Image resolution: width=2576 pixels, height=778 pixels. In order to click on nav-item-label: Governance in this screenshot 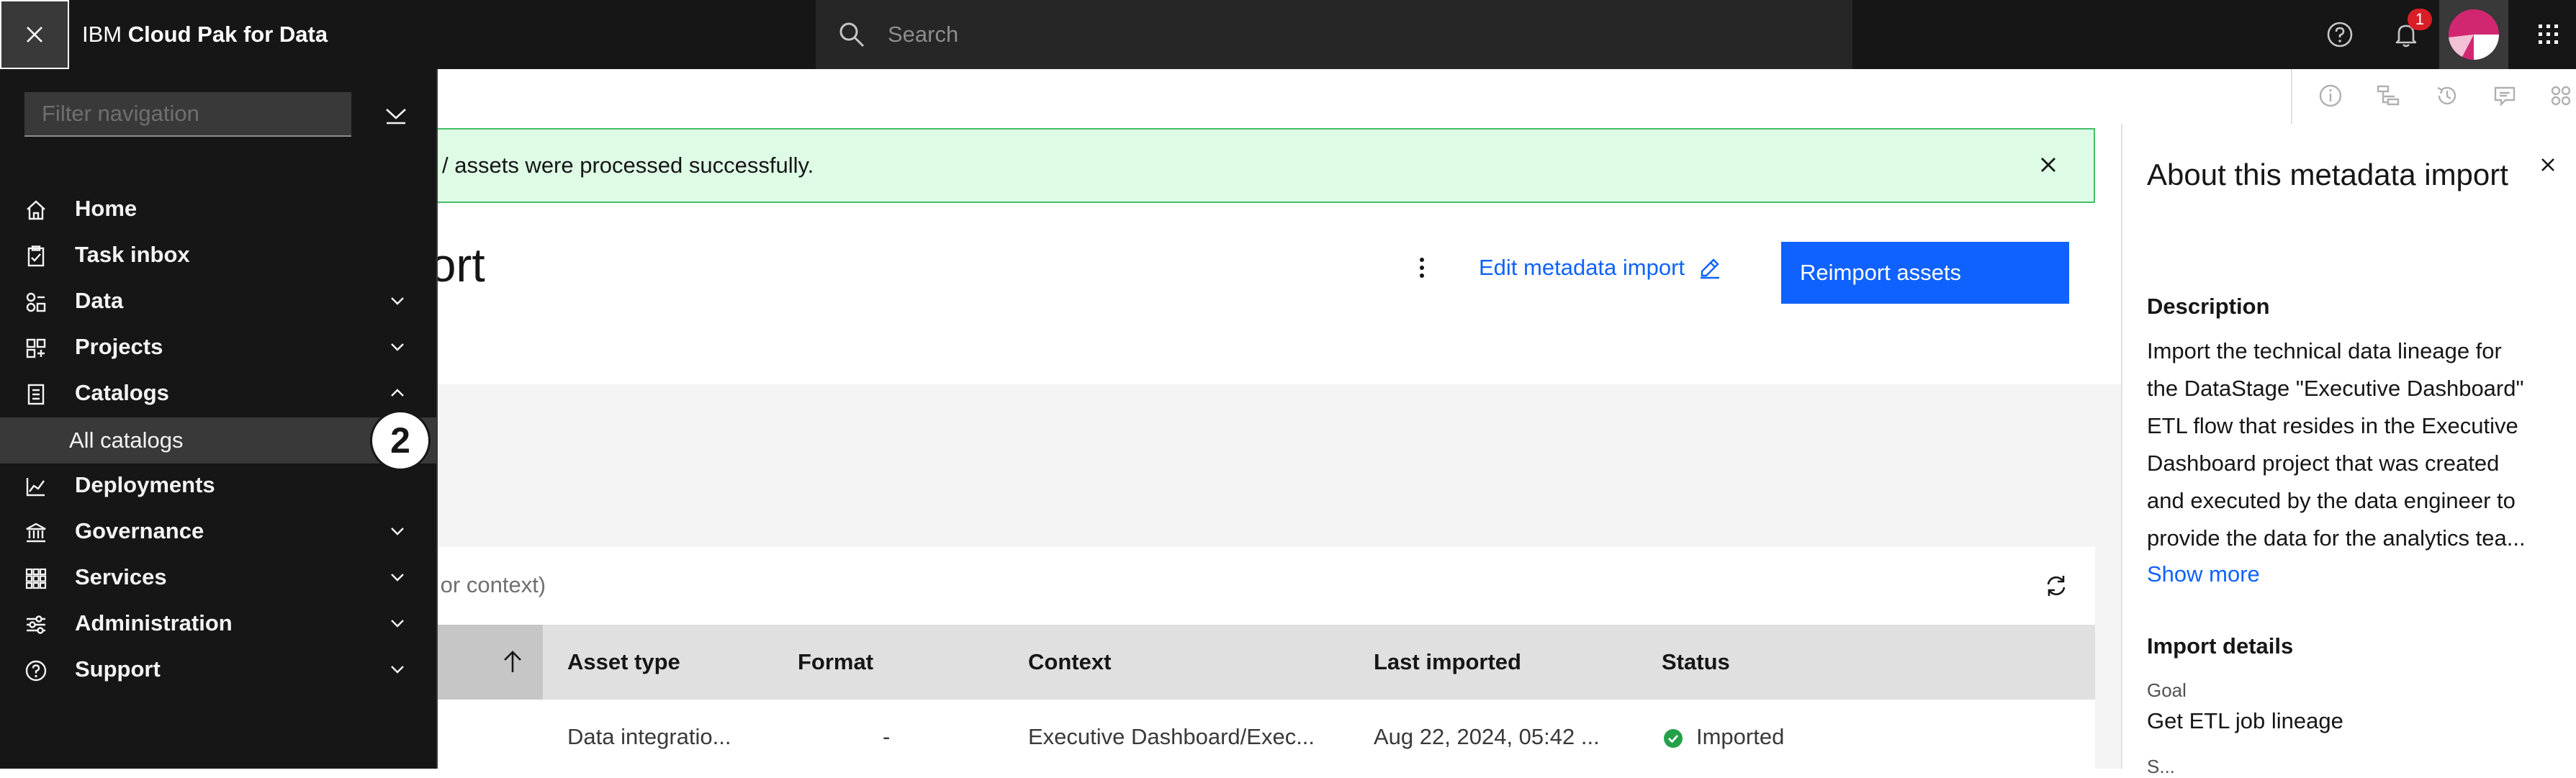, I will do `click(139, 530)`.